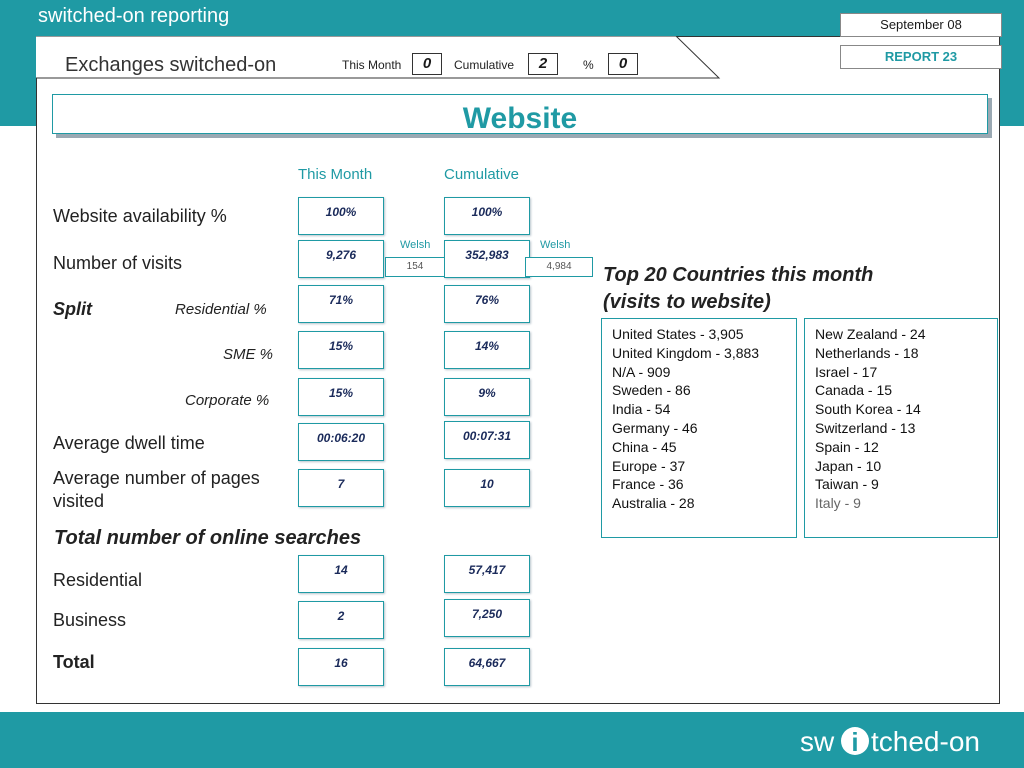 The image size is (1024, 768). I want to click on searches-total-label: Total, so click(74, 662).